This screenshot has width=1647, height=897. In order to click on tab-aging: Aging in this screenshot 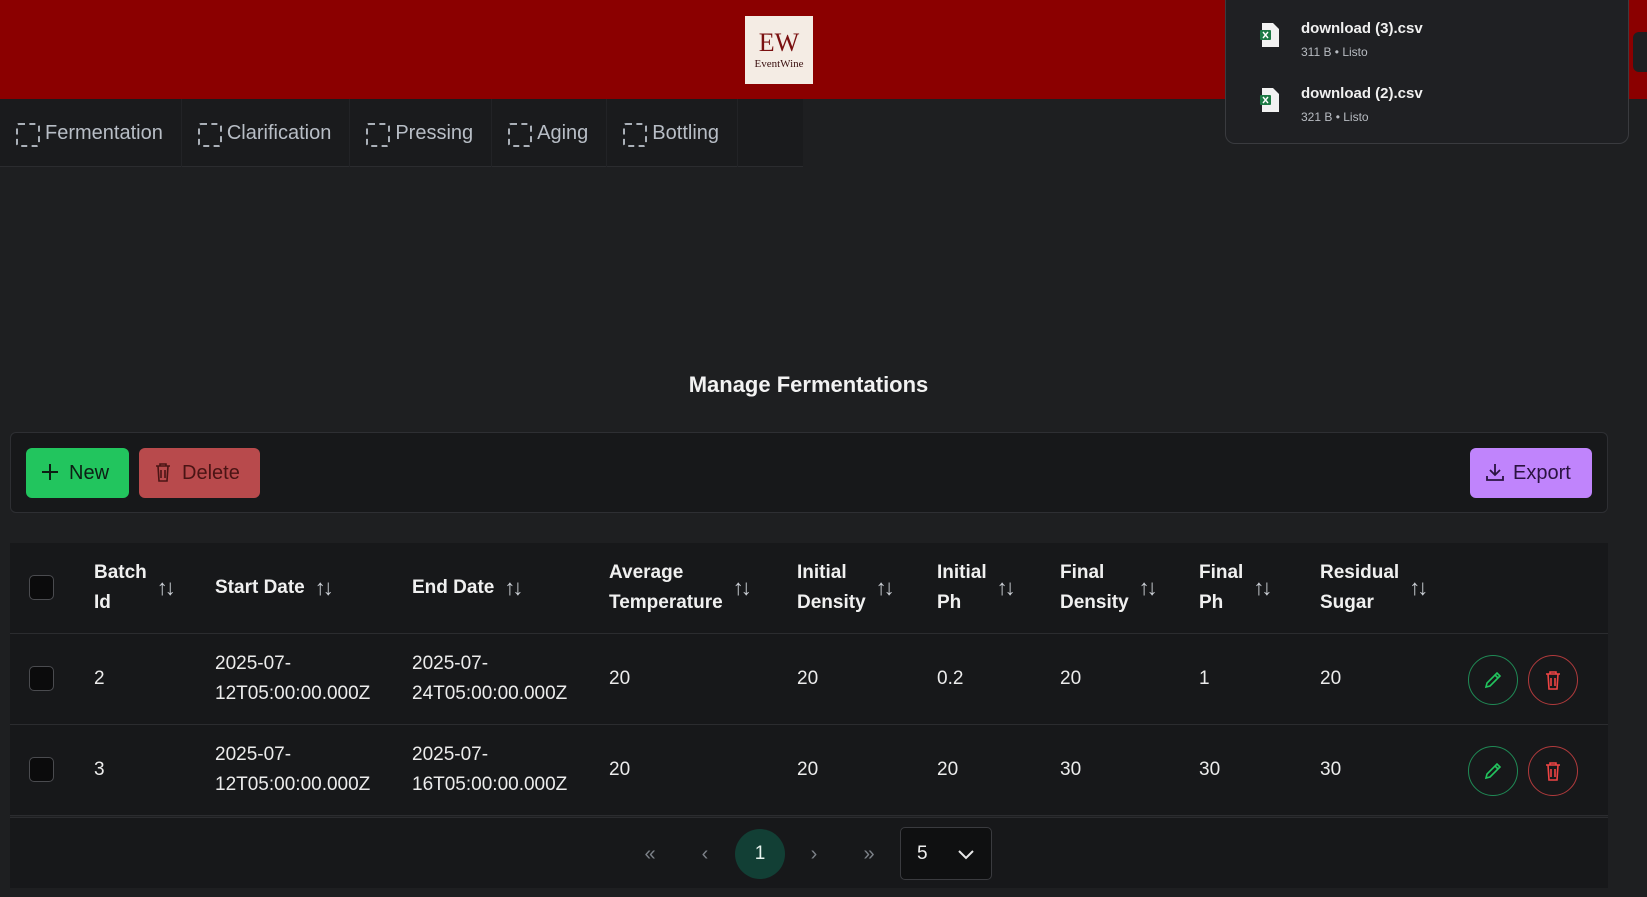, I will do `click(550, 133)`.